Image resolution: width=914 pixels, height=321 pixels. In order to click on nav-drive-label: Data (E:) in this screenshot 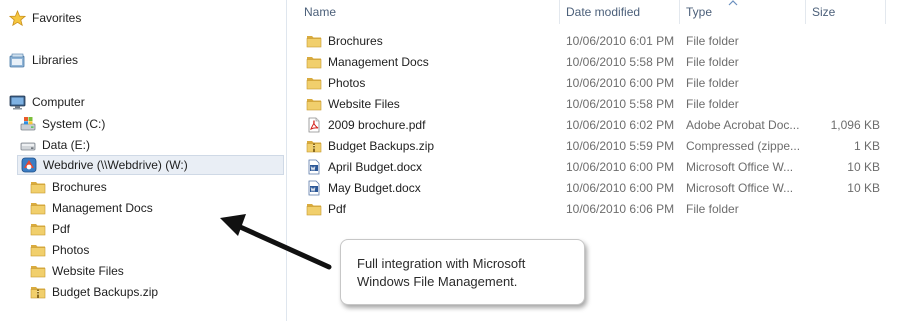, I will do `click(66, 145)`.